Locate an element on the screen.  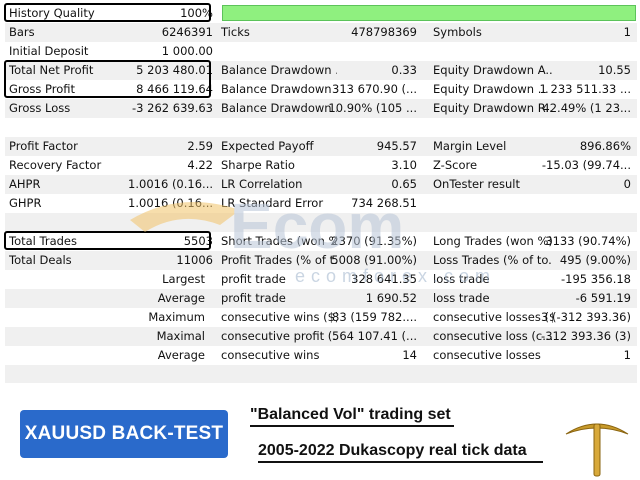
ontester-result-value: 0 is located at coordinates (627, 184).